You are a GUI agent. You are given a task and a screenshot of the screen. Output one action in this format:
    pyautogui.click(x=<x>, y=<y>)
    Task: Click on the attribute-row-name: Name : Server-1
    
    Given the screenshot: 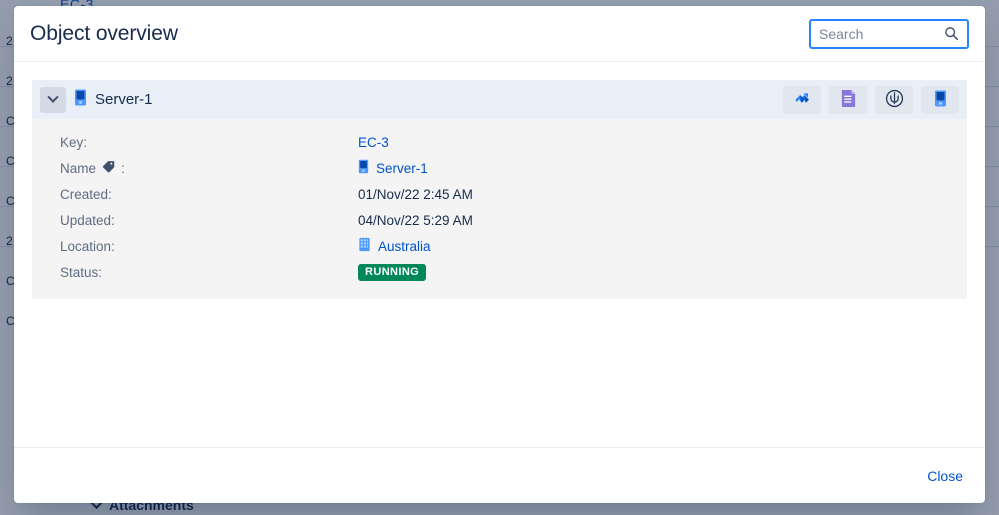 What is the action you would take?
    pyautogui.click(x=499, y=168)
    